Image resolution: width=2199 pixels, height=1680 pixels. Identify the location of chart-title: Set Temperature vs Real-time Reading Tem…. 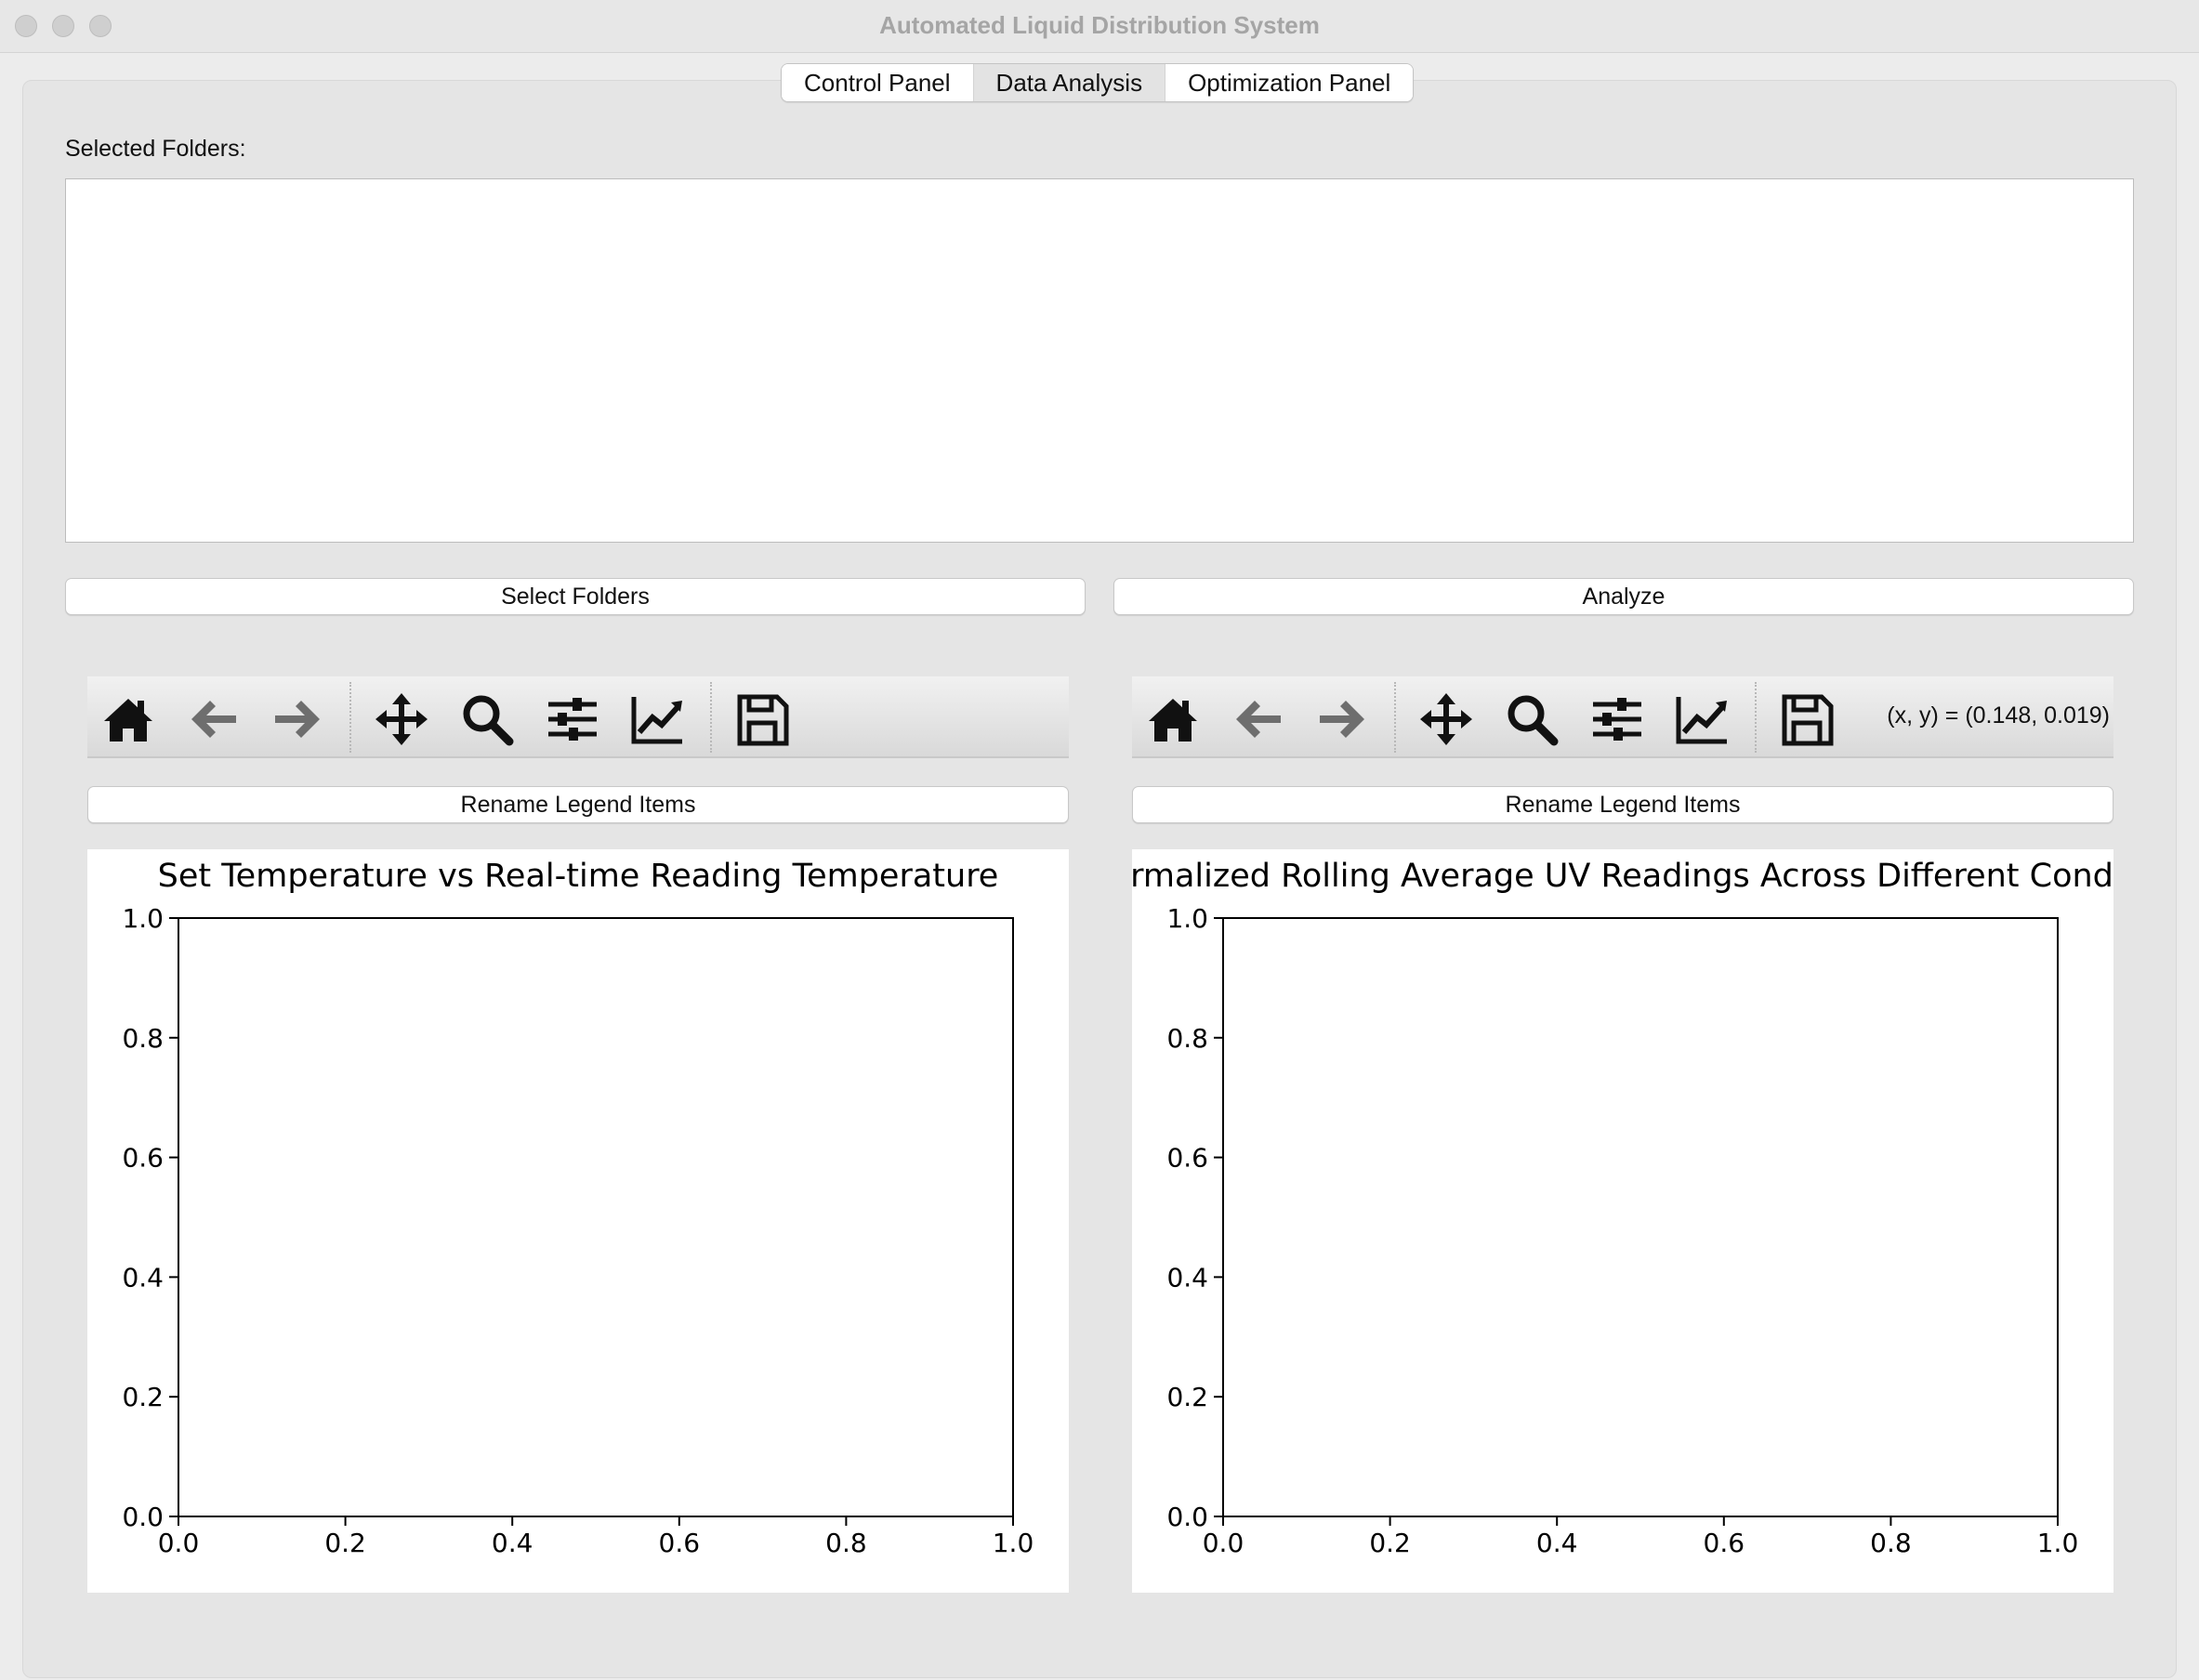
(578, 876).